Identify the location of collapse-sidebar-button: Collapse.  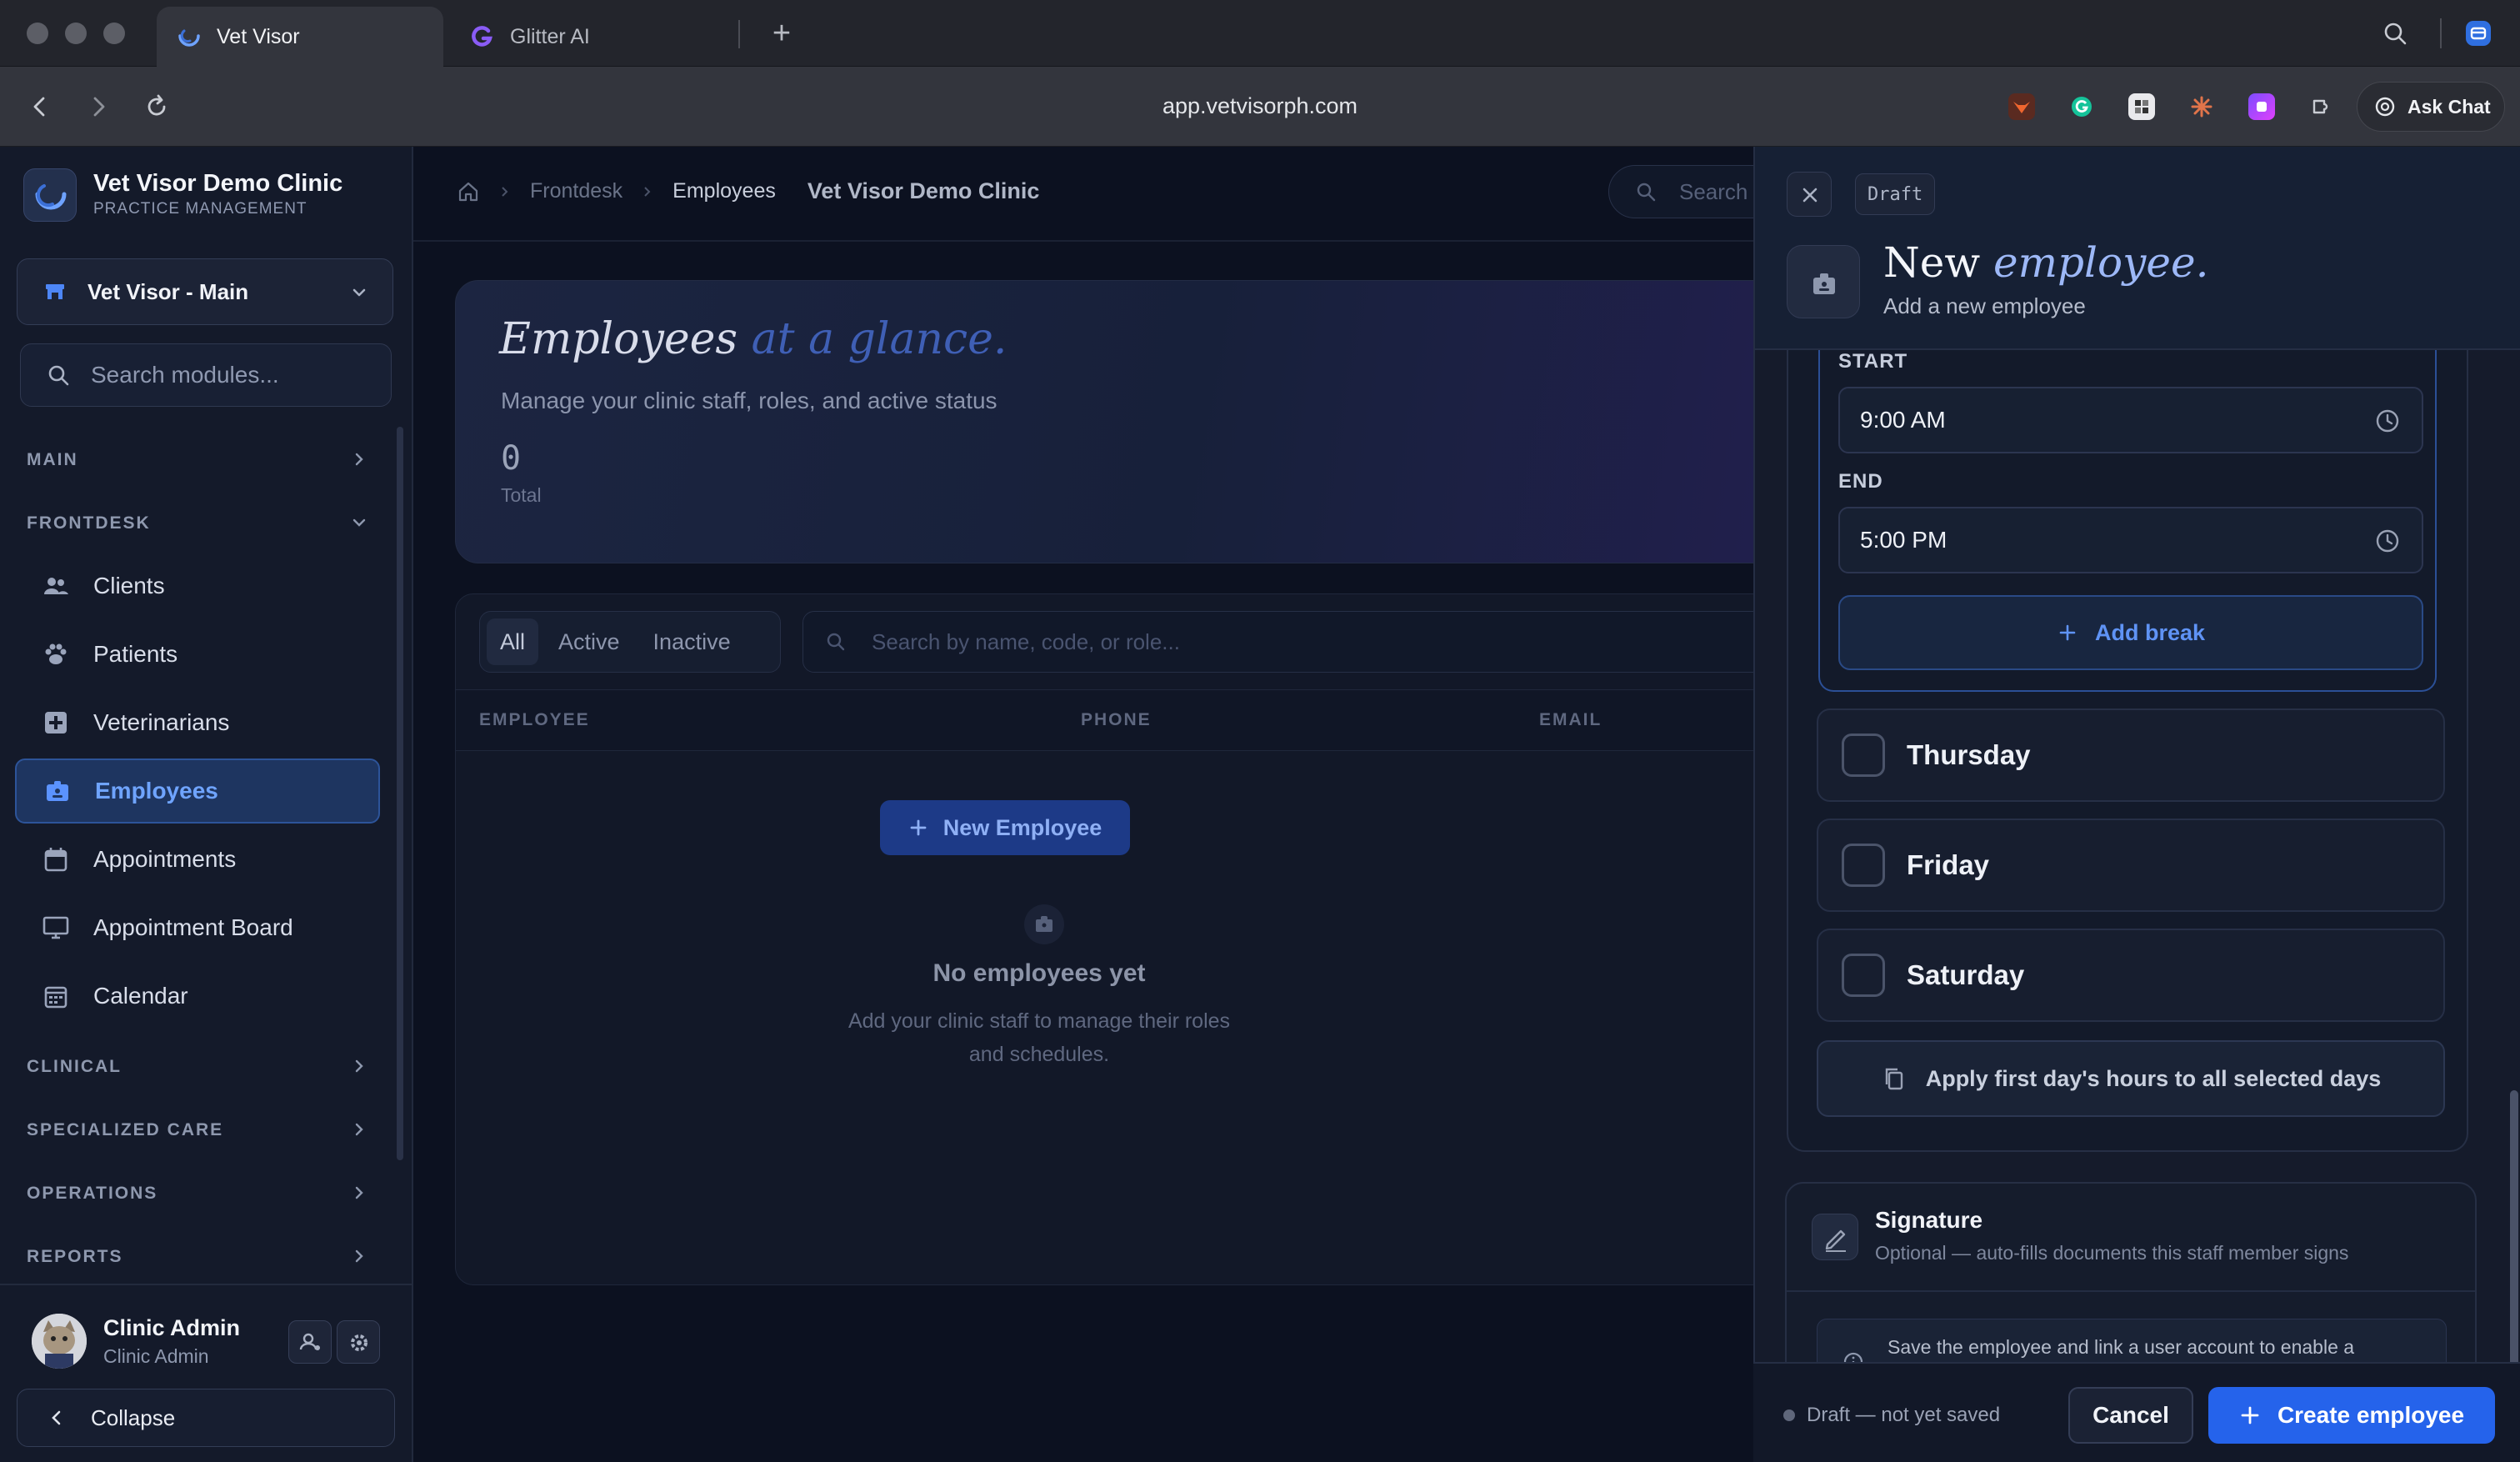
(206, 1418).